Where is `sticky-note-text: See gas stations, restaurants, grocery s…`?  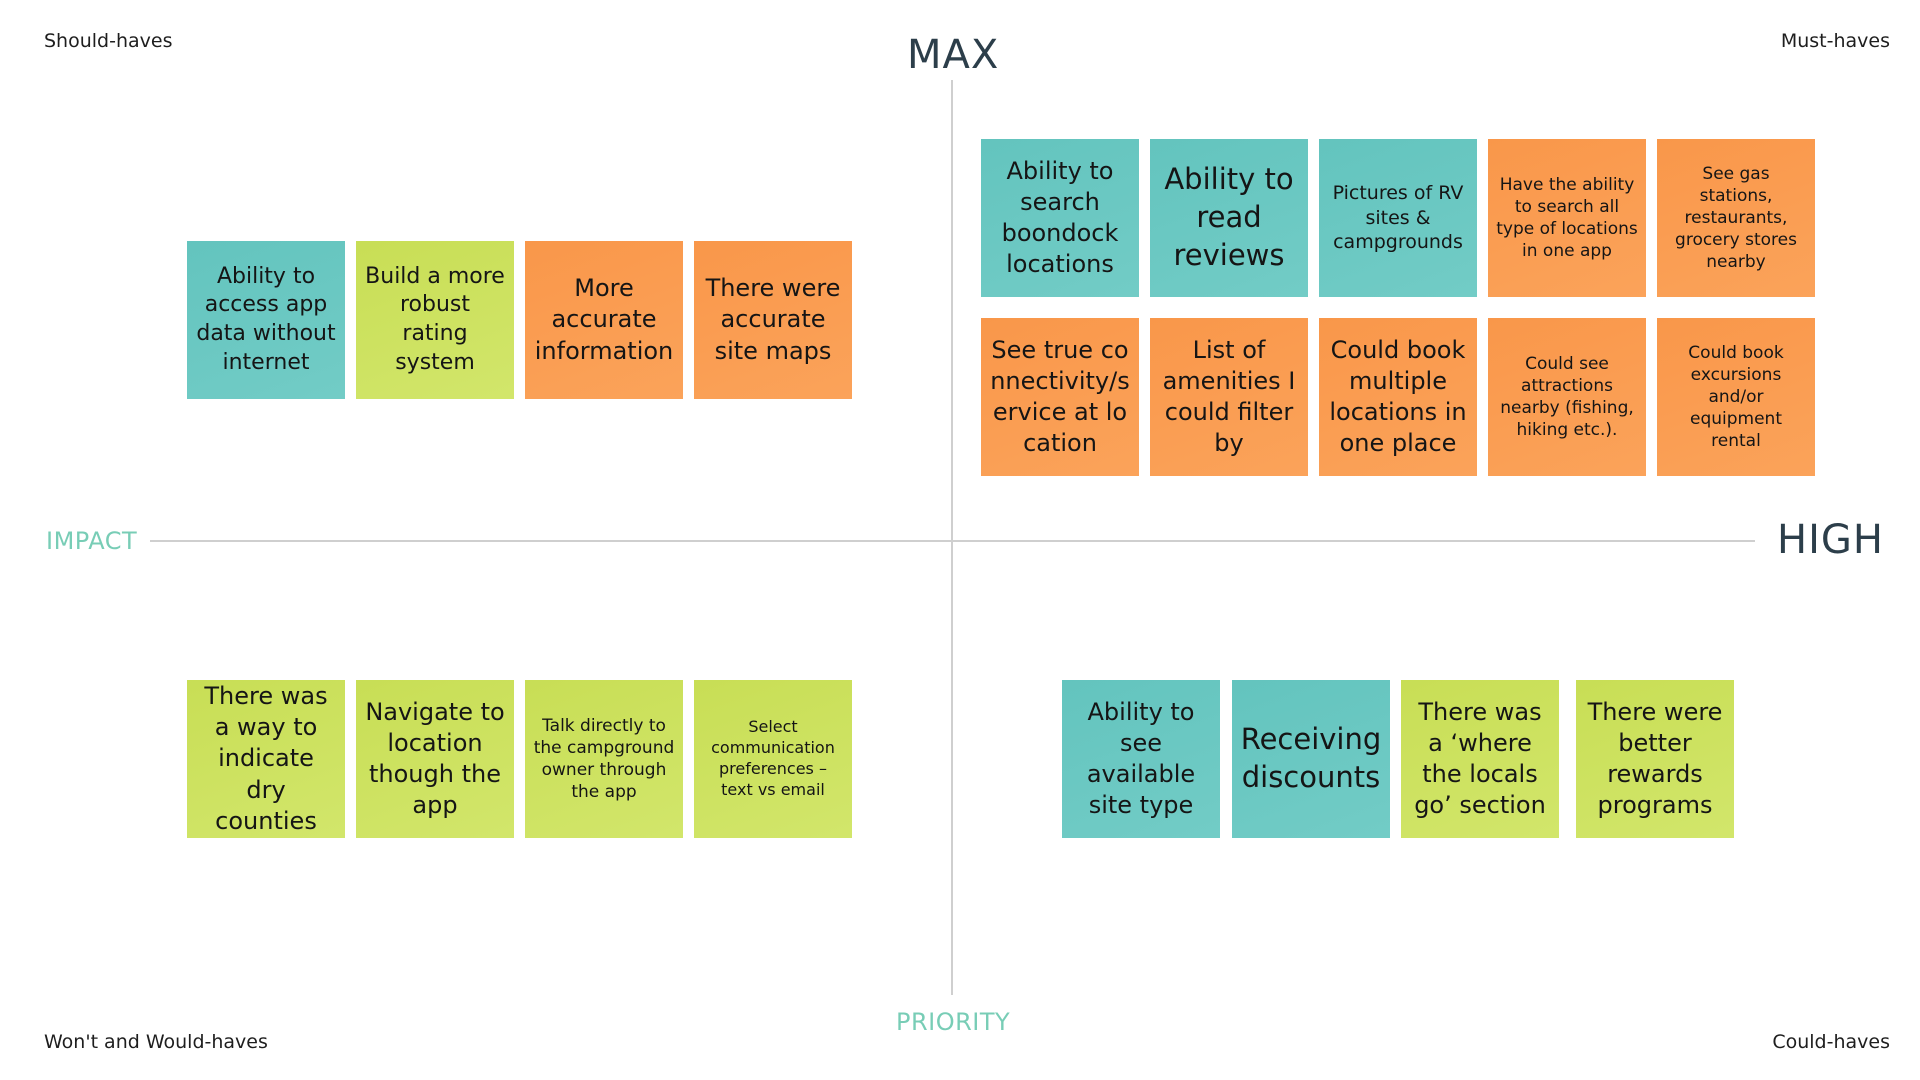
sticky-note-text: See gas stations, restaurants, grocery s… is located at coordinates (1736, 218).